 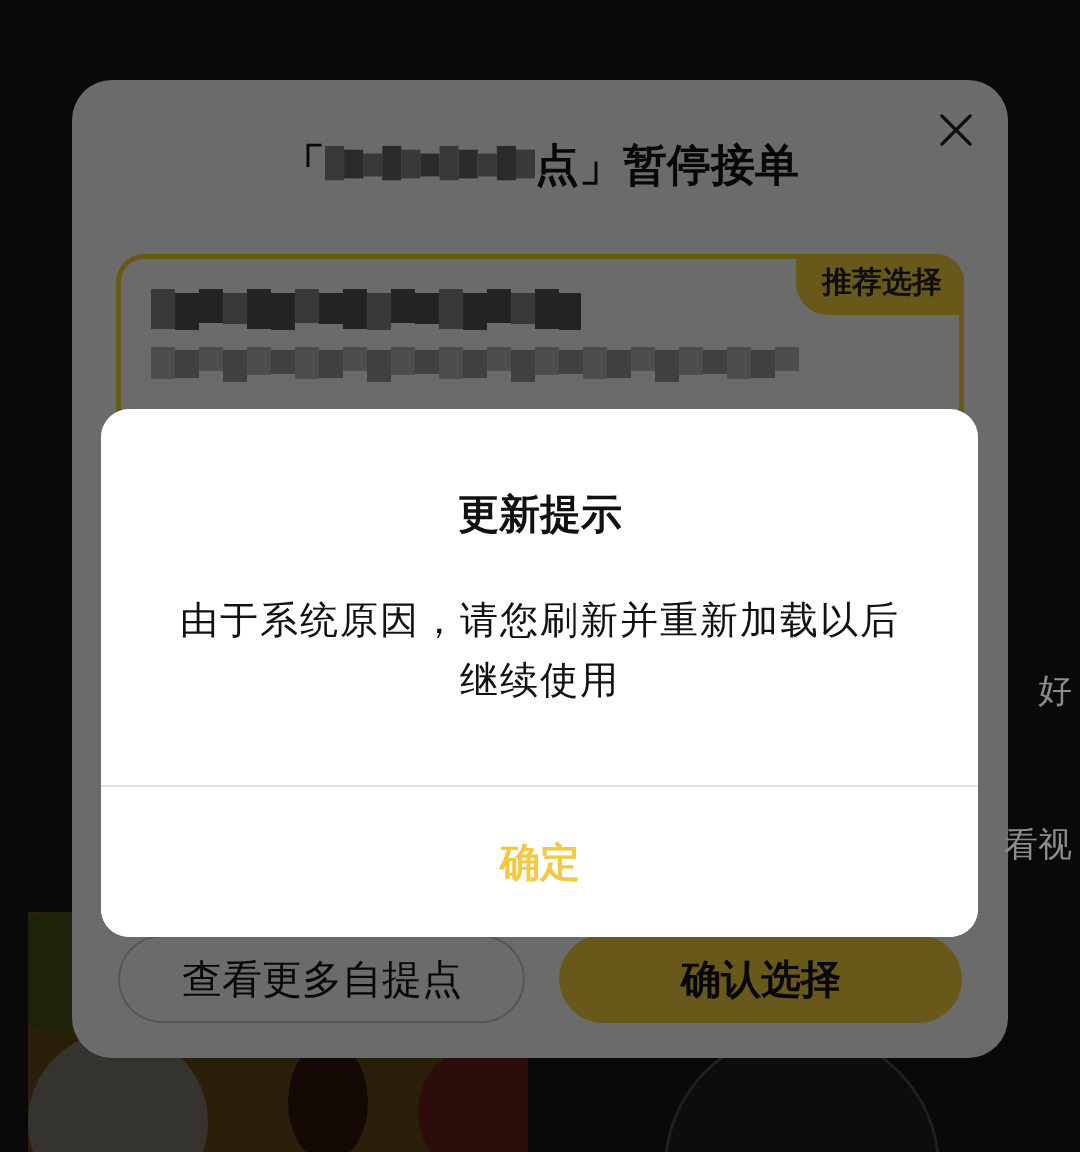 I want to click on alert-title: 更新提示, so click(x=539, y=514).